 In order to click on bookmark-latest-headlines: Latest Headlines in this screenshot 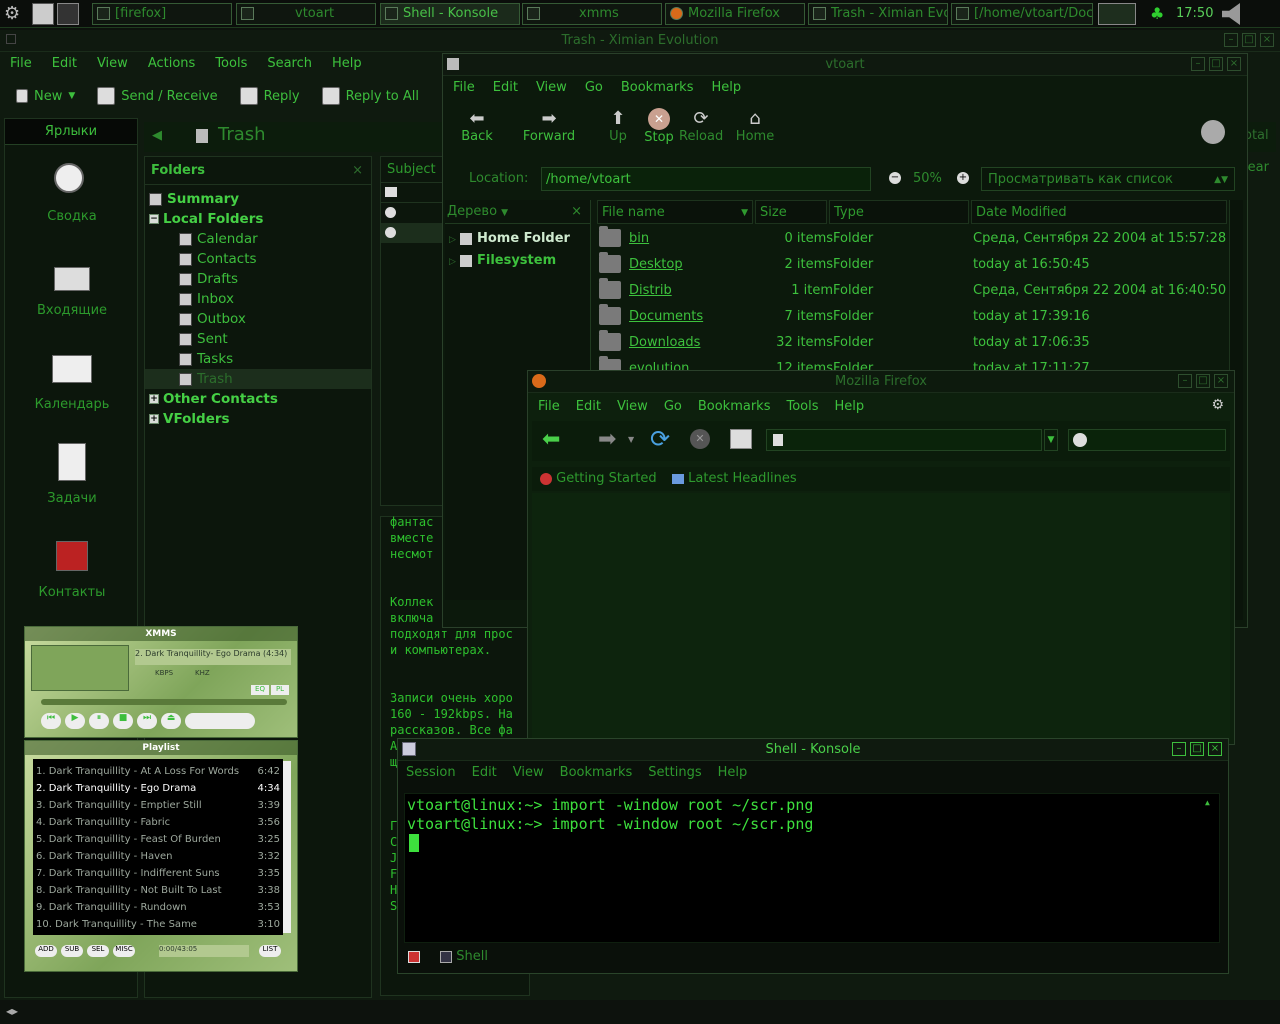, I will do `click(734, 479)`.